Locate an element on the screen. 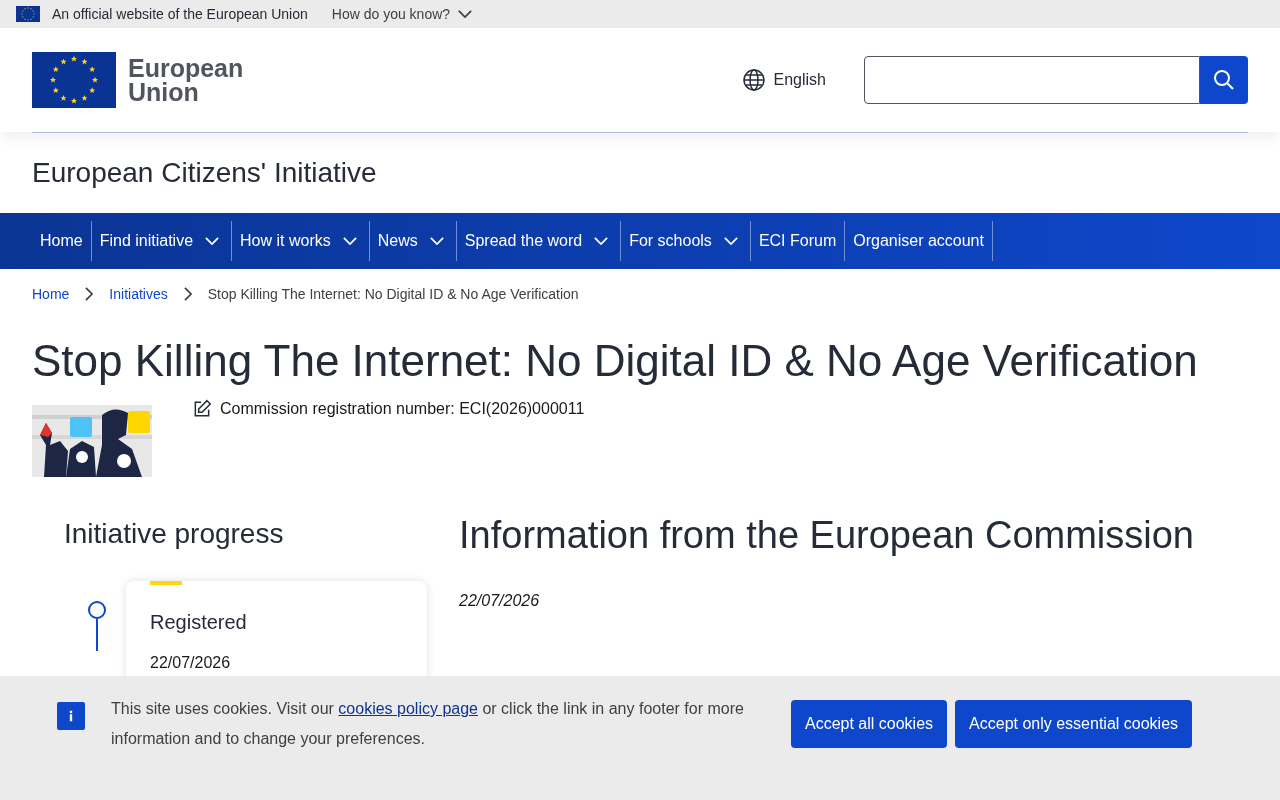 The image size is (1280, 800). accept-cookies-button: Accept all cookies is located at coordinates (869, 724).